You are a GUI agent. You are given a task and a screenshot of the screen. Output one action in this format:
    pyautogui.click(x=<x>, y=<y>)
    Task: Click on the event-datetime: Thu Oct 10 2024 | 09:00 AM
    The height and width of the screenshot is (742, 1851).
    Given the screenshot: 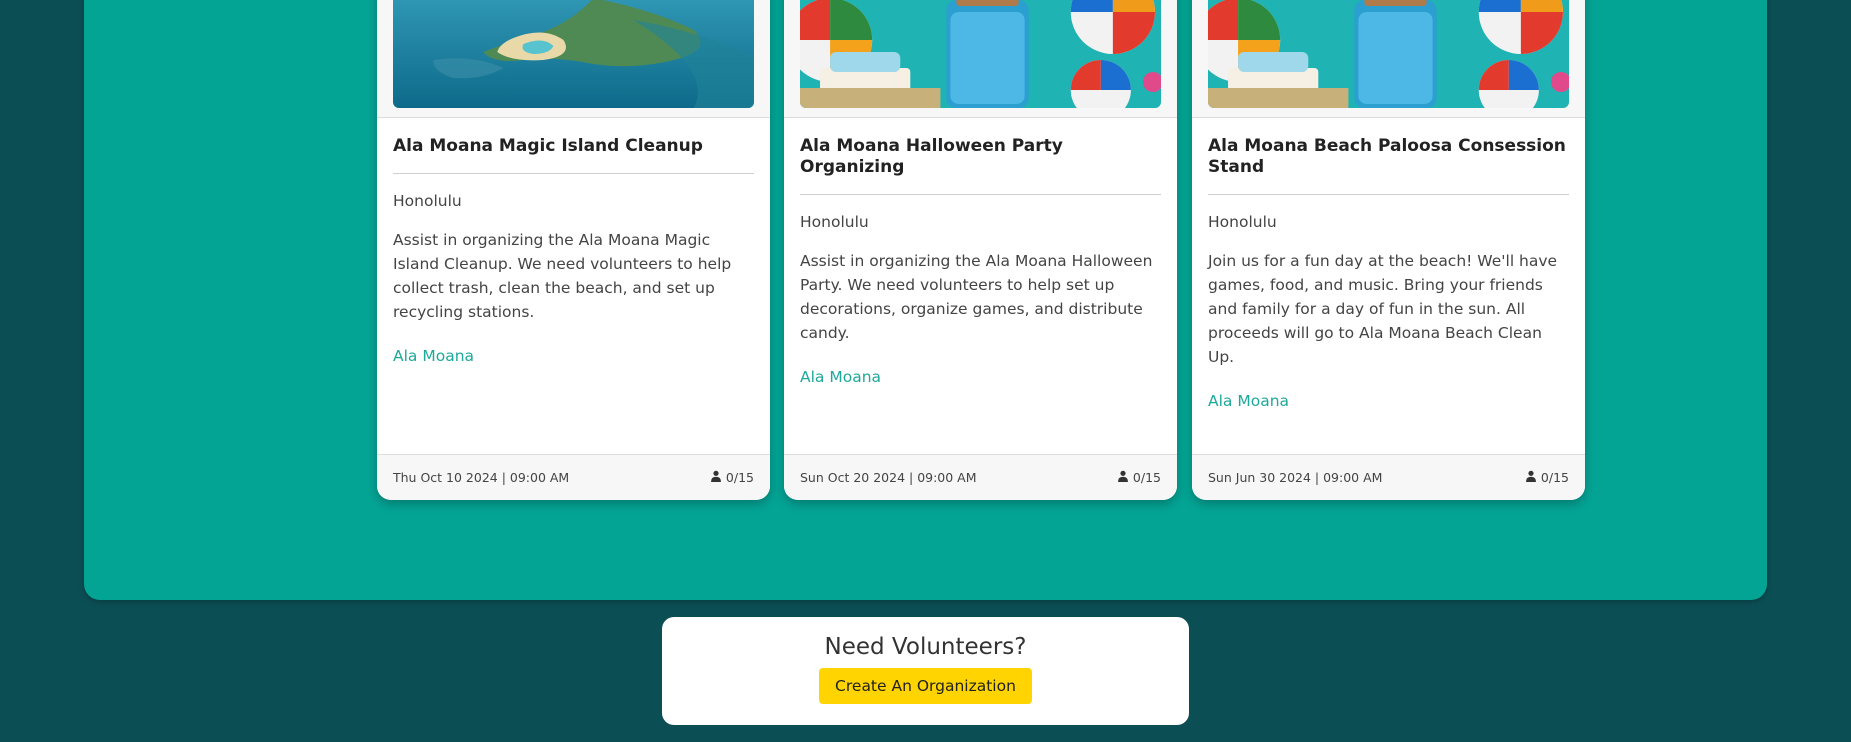 What is the action you would take?
    pyautogui.click(x=481, y=477)
    